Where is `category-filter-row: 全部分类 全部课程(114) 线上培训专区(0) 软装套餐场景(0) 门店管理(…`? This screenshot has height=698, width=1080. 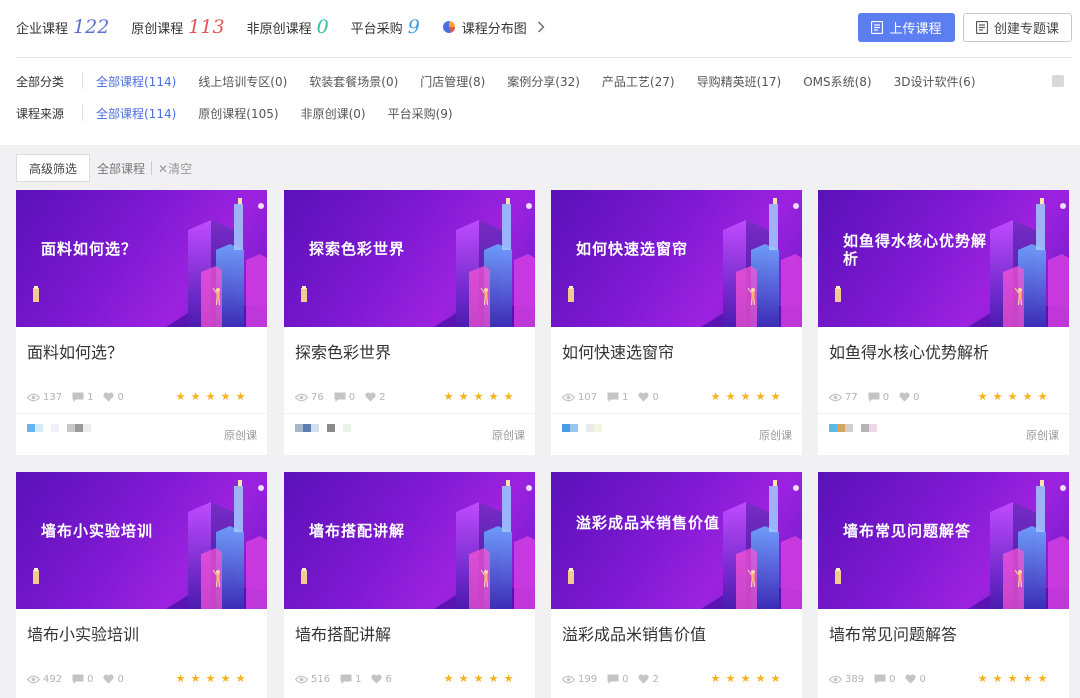 category-filter-row: 全部分类 全部课程(114) 线上培训专区(0) 软装套餐场景(0) 门店管理(… is located at coordinates (507, 81).